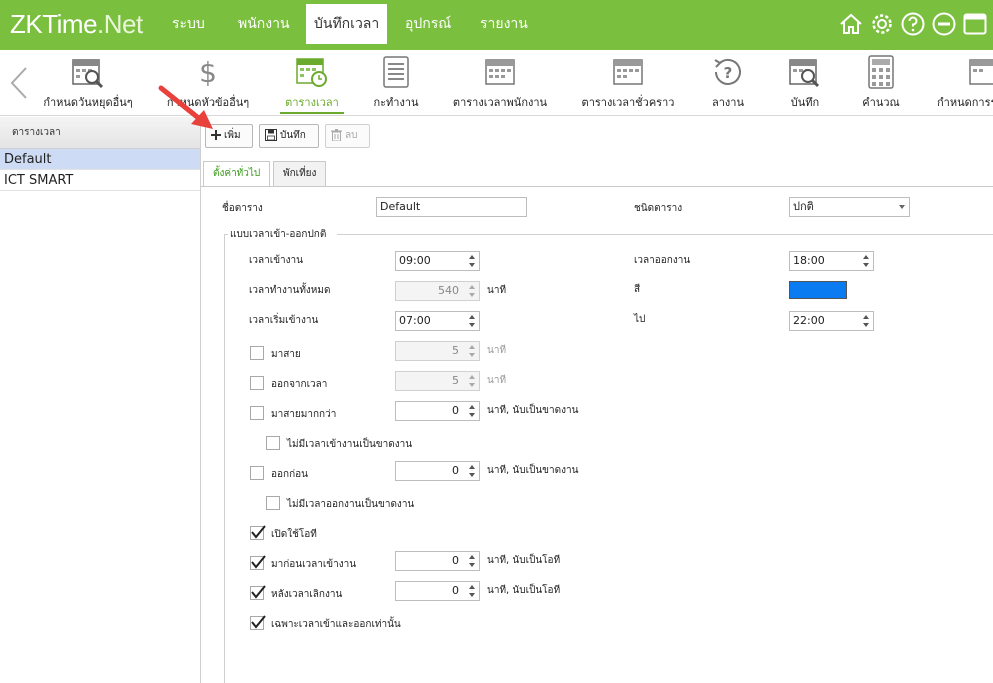 This screenshot has width=993, height=683. I want to click on to-label: ไป, so click(640, 319).